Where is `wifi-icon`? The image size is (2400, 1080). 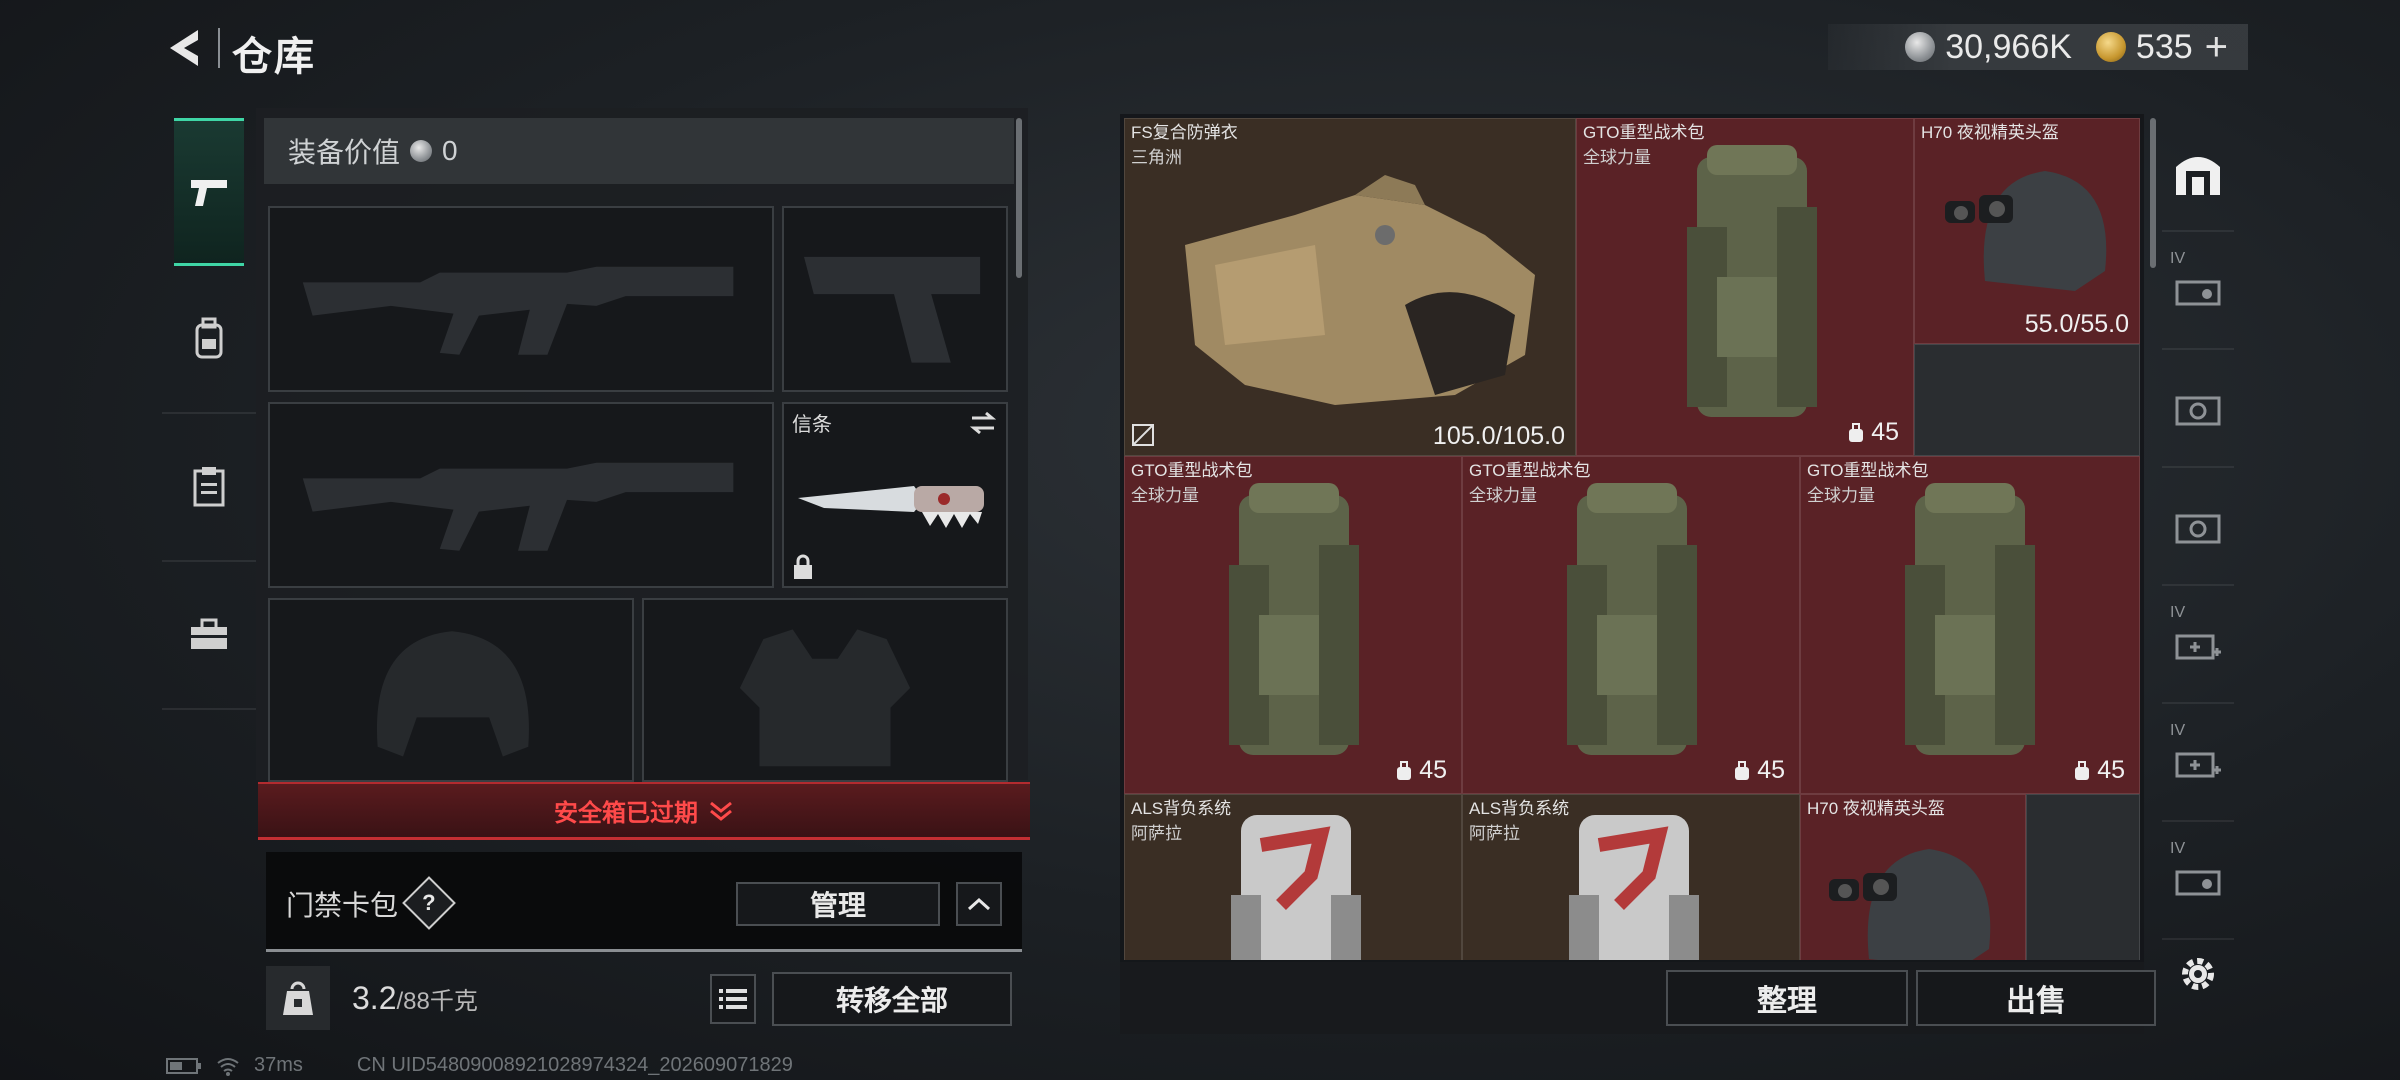
wifi-icon is located at coordinates (228, 1066).